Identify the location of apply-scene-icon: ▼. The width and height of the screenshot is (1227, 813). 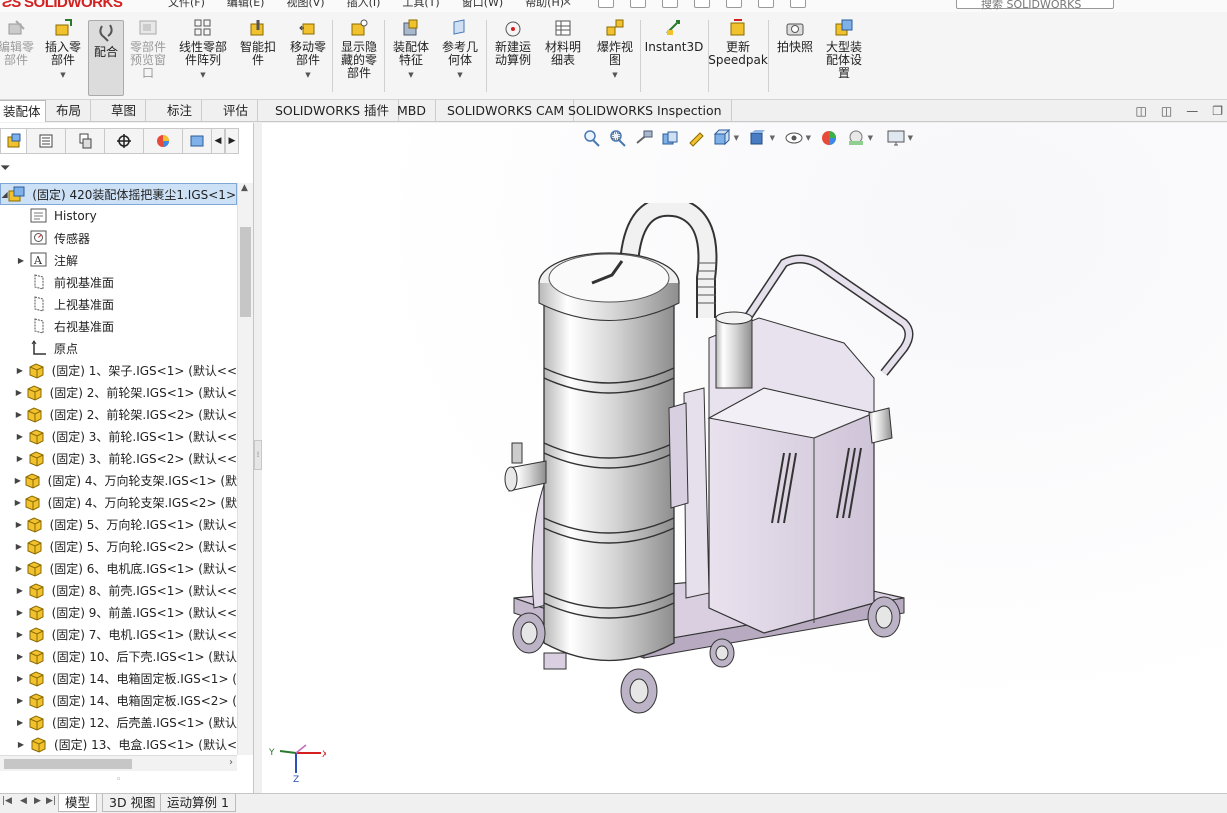
(859, 138).